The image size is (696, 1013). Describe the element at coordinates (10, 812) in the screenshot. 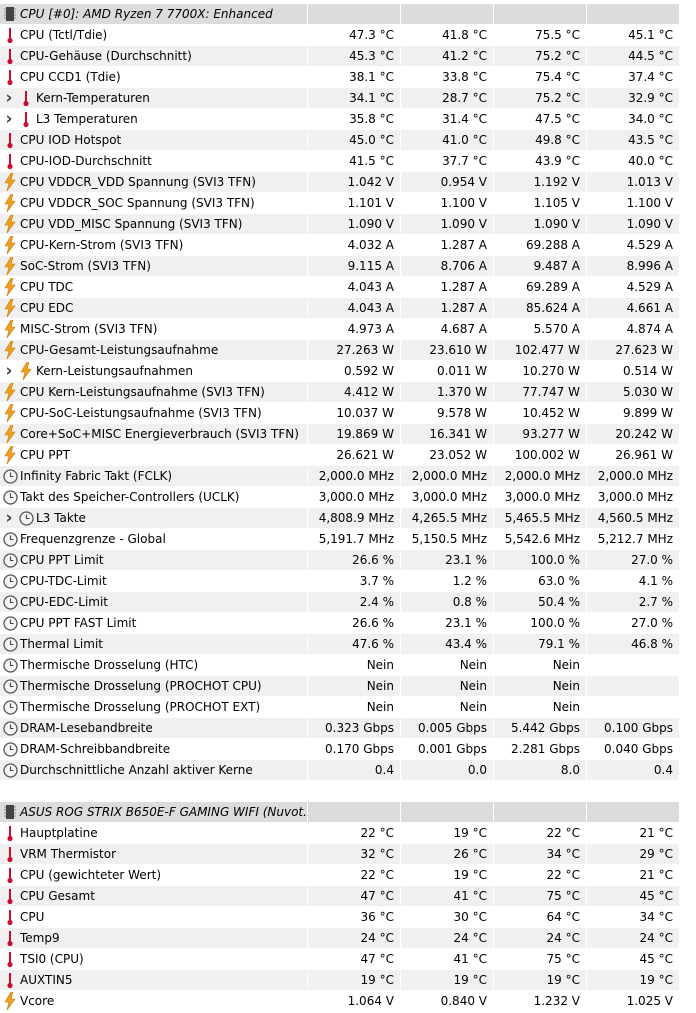

I see `chip-icon` at that location.